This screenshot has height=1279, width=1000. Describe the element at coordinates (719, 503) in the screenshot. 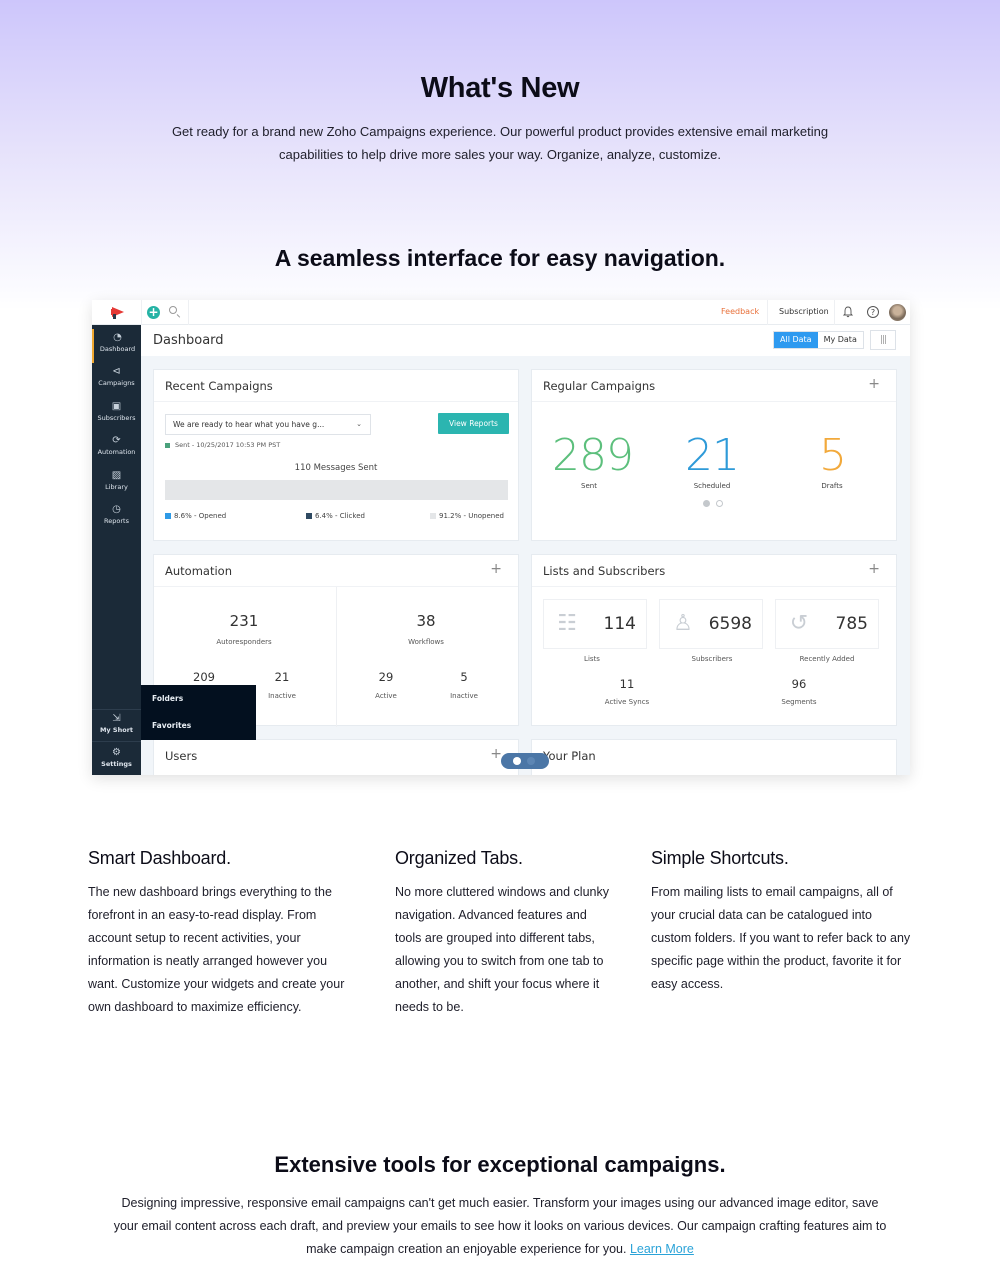

I see `page-dot` at that location.